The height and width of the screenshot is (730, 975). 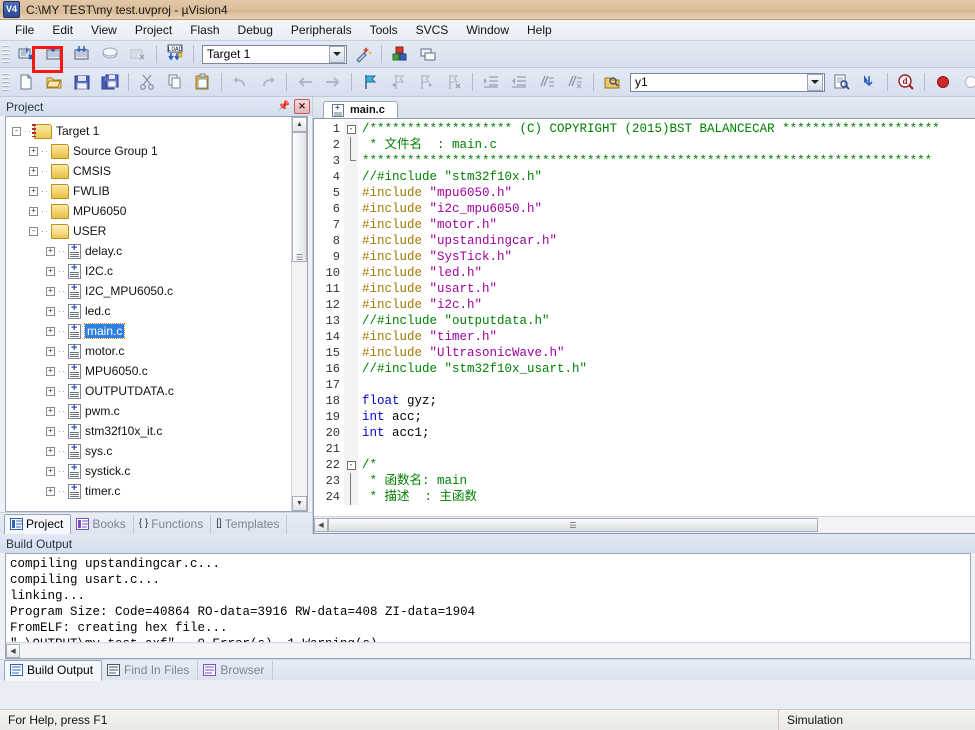 I want to click on download-to-flash-button: LOAD, so click(x=175, y=54).